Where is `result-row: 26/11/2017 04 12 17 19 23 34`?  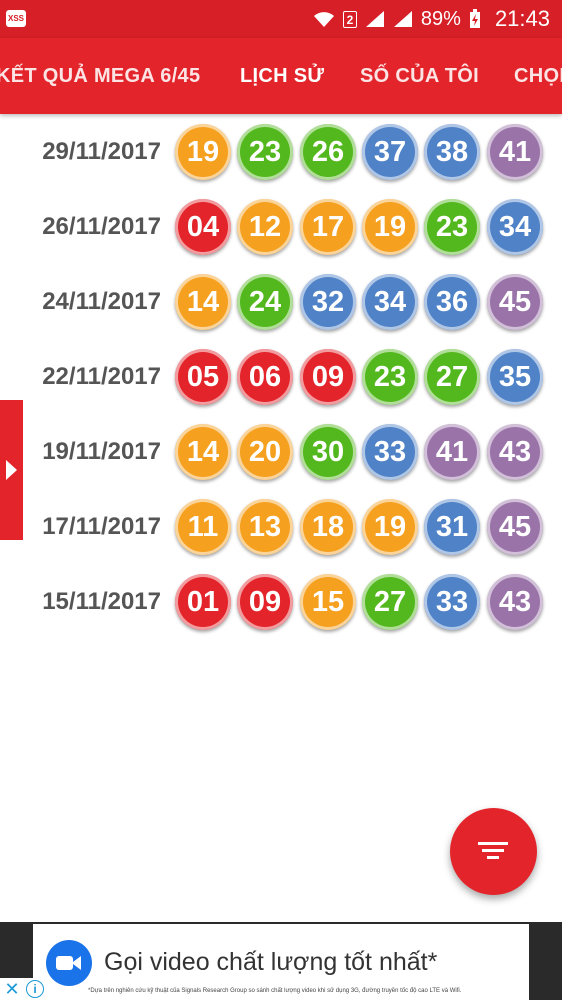 result-row: 26/11/2017 04 12 17 19 23 34 is located at coordinates (281, 230).